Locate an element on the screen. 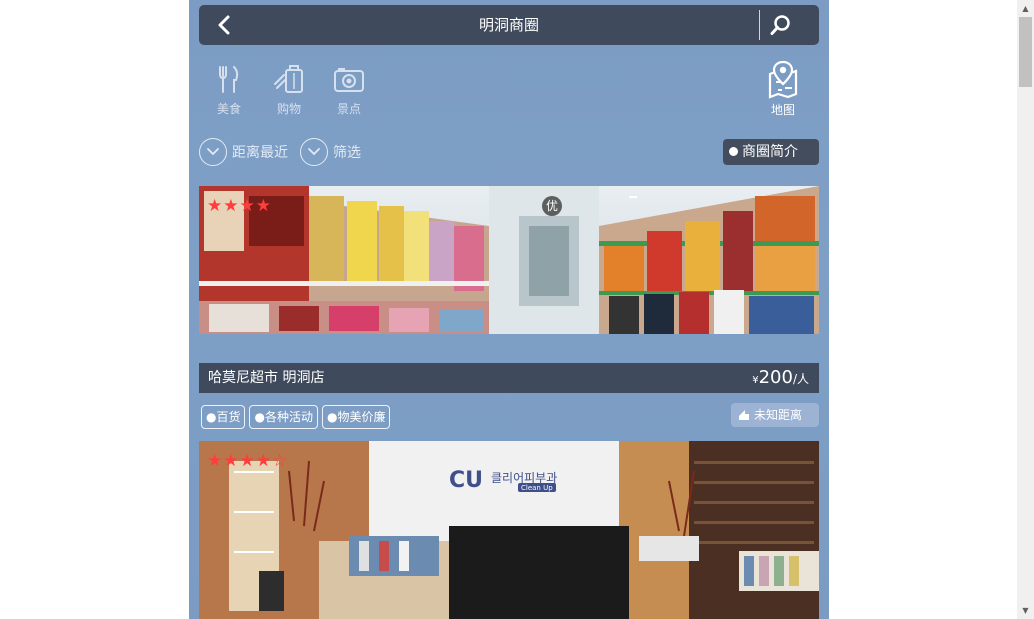 The height and width of the screenshot is (619, 1034). listing-name: 哈莫尼超市 明洞店 is located at coordinates (266, 378).